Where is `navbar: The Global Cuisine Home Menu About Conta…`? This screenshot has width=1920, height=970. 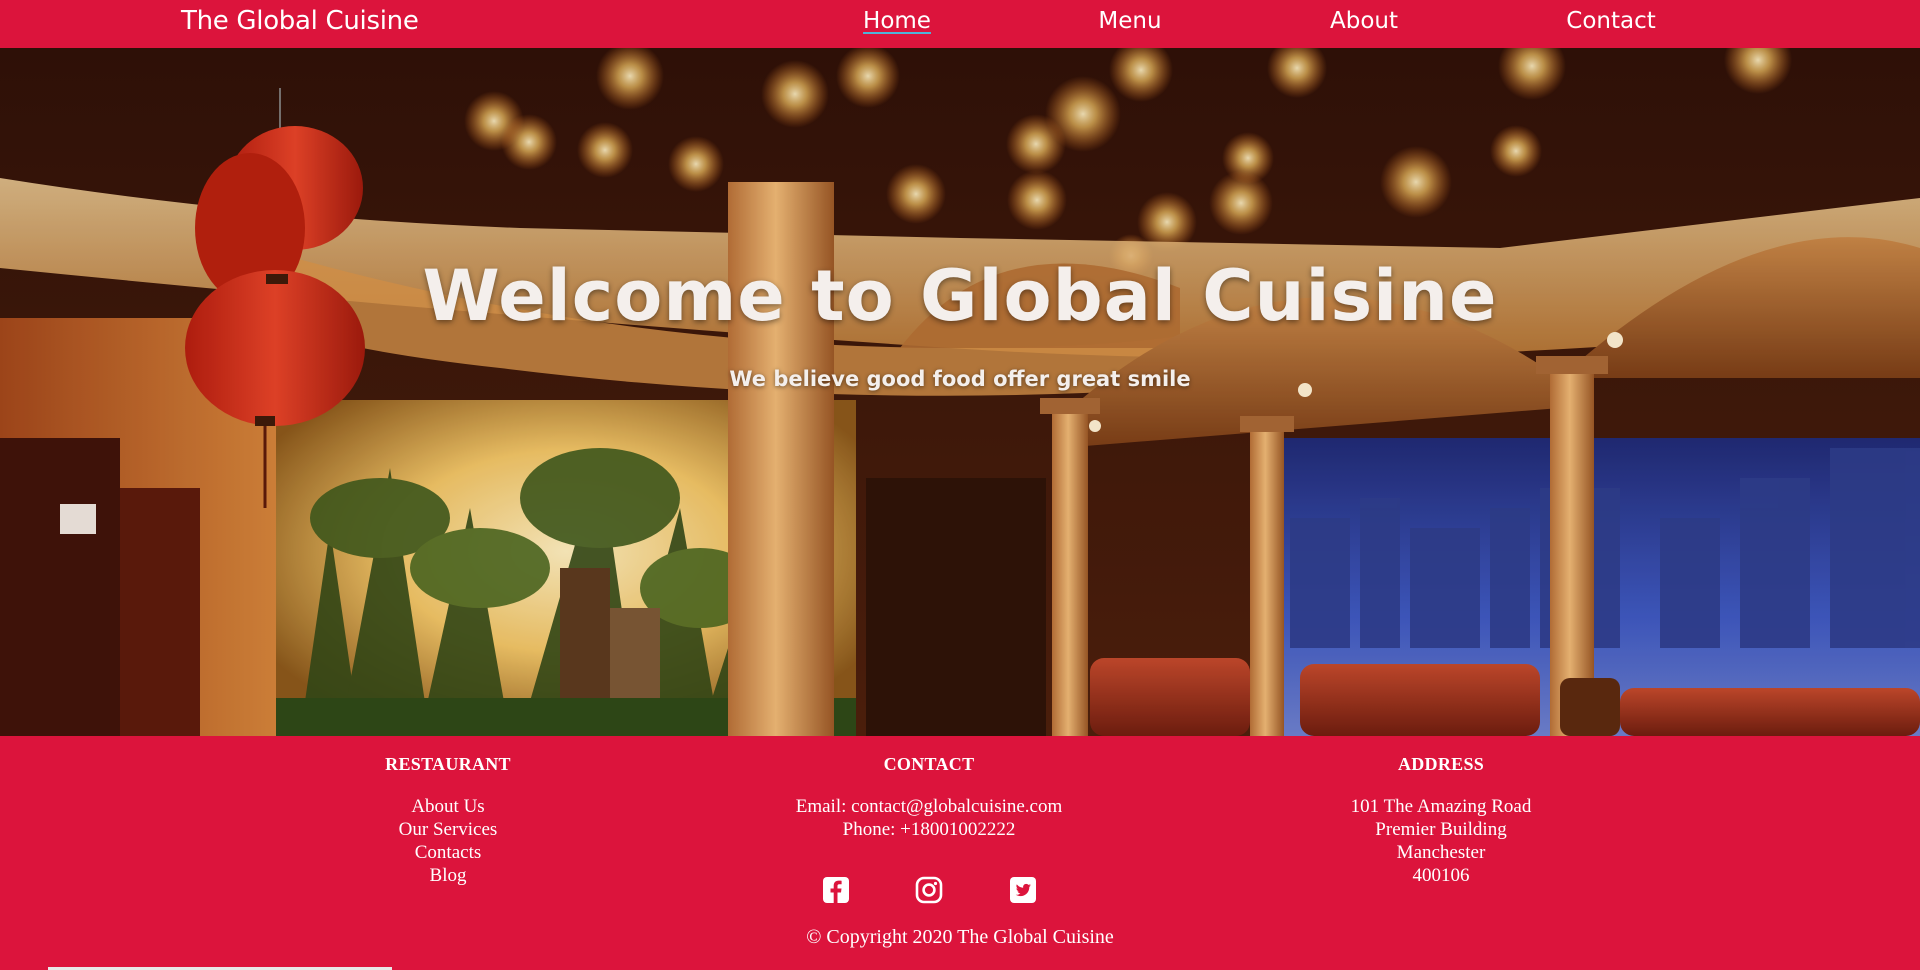 navbar: The Global Cuisine Home Menu About Conta… is located at coordinates (960, 24).